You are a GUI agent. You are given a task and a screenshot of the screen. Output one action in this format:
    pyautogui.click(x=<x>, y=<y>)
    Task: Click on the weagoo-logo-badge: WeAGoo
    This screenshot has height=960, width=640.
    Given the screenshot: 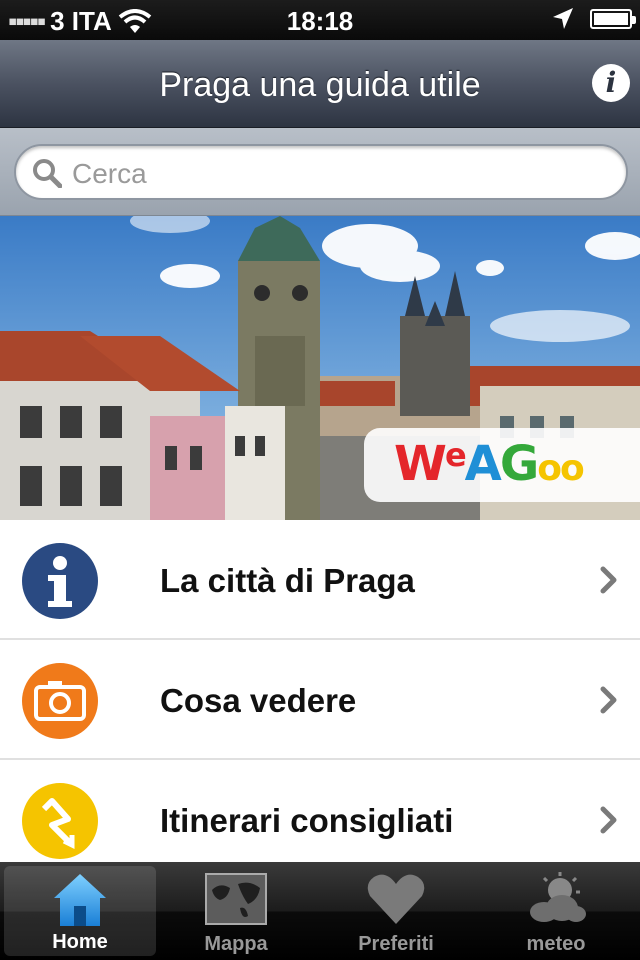 What is the action you would take?
    pyautogui.click(x=502, y=465)
    